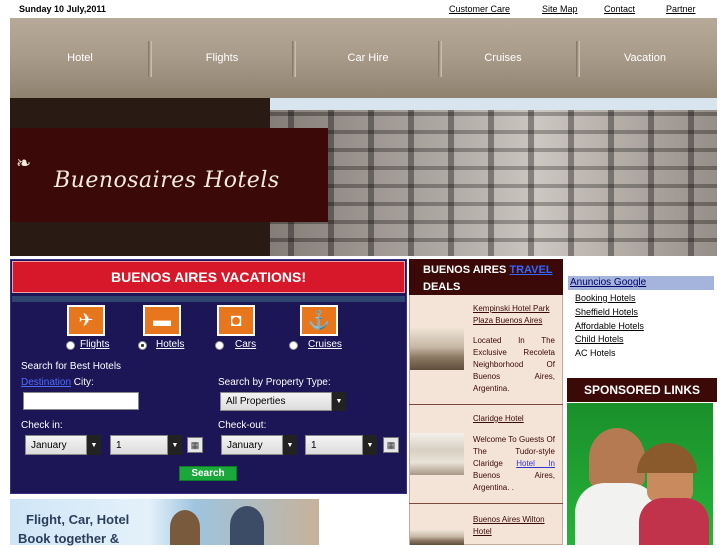 The height and width of the screenshot is (548, 727). Describe the element at coordinates (578, 59) in the screenshot. I see `nav-divider` at that location.